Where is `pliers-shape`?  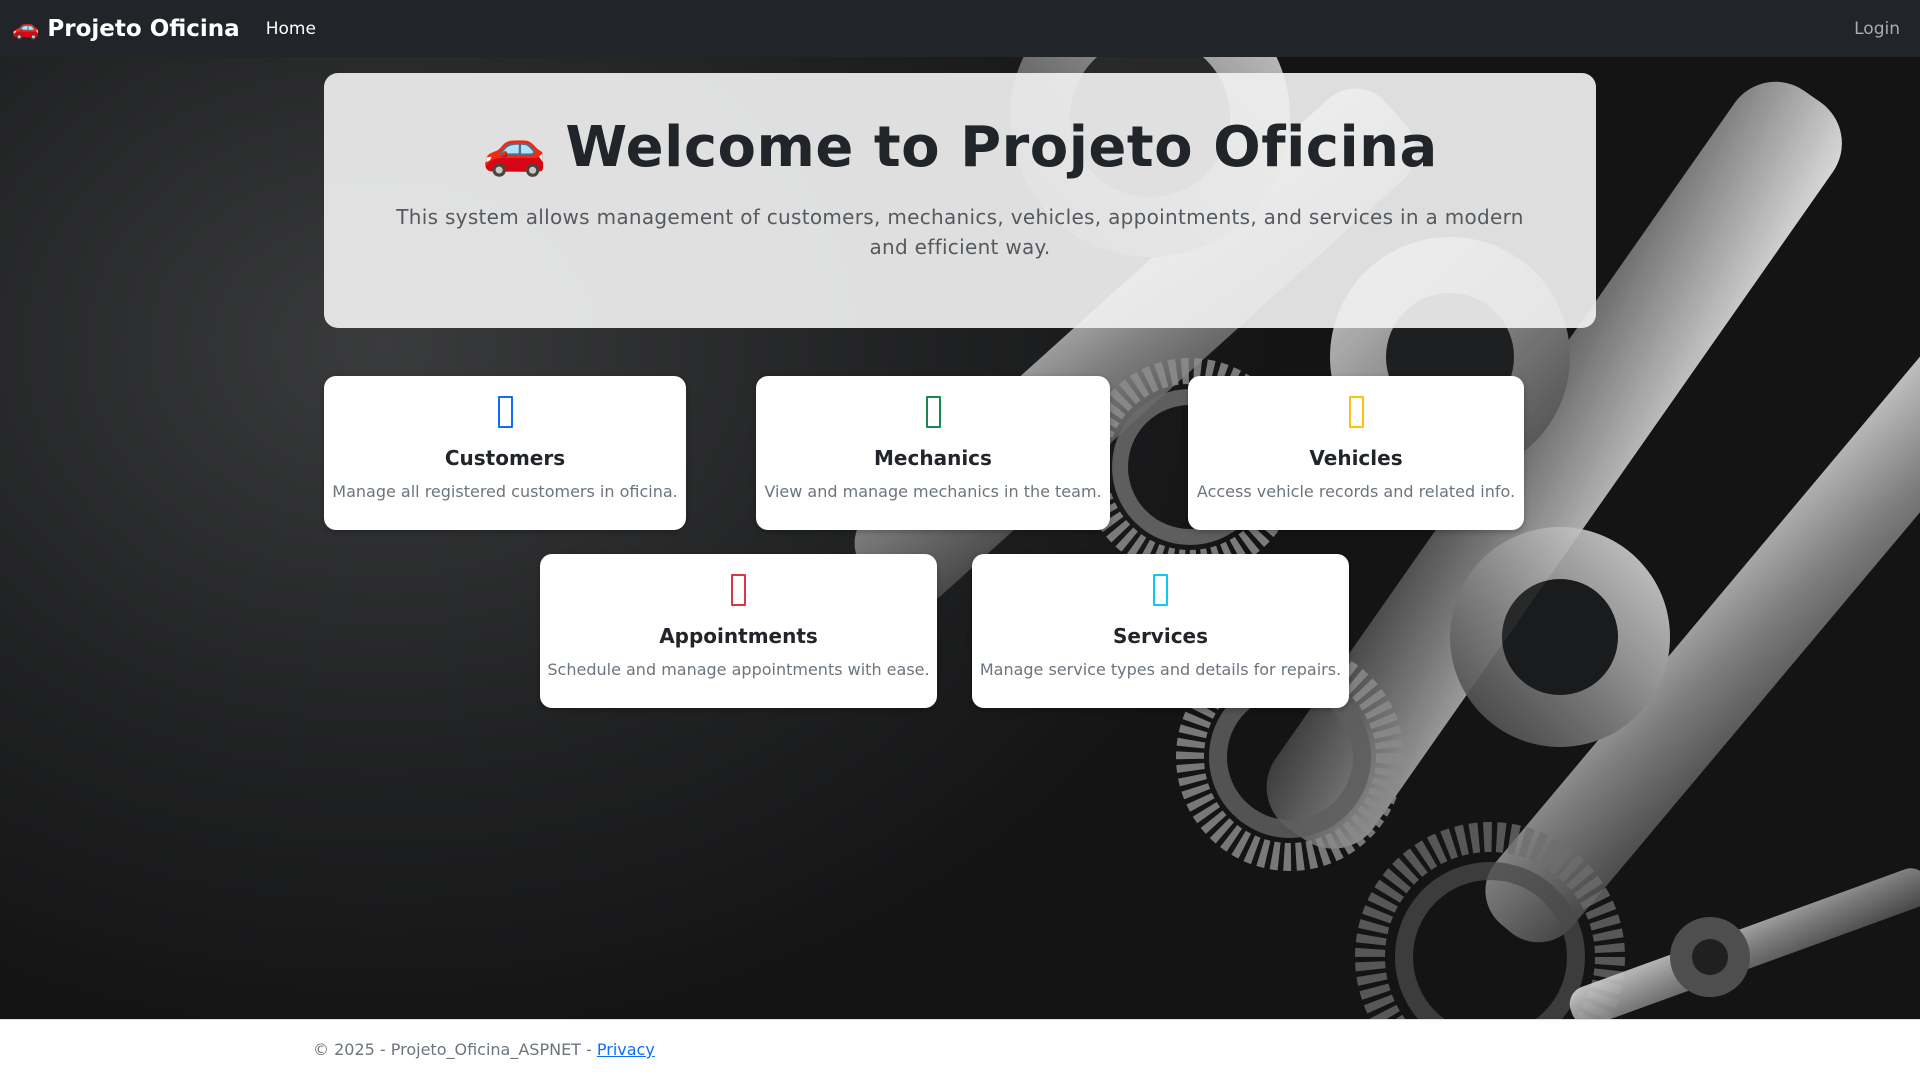 pliers-shape is located at coordinates (1744, 943).